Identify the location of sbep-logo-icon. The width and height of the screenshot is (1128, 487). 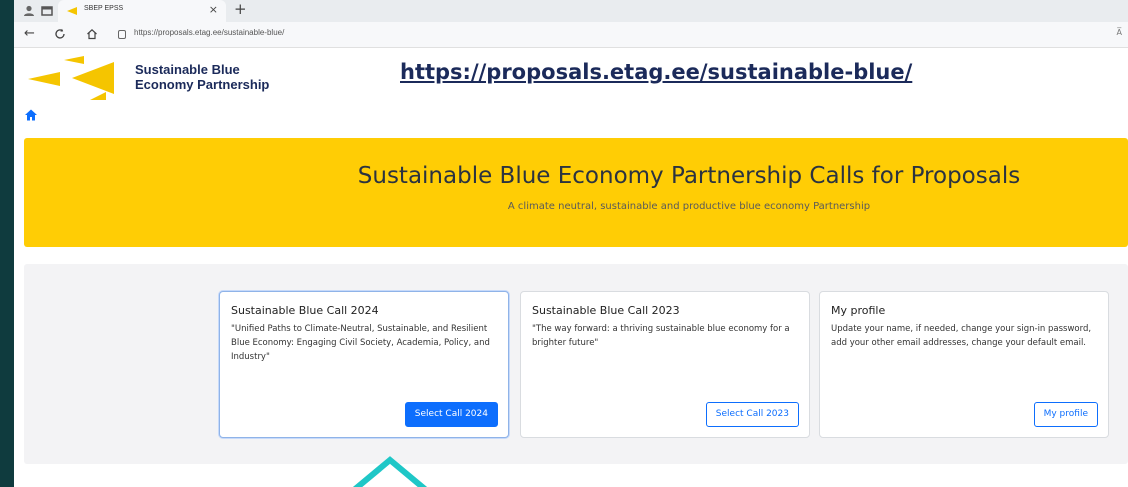
(73, 78).